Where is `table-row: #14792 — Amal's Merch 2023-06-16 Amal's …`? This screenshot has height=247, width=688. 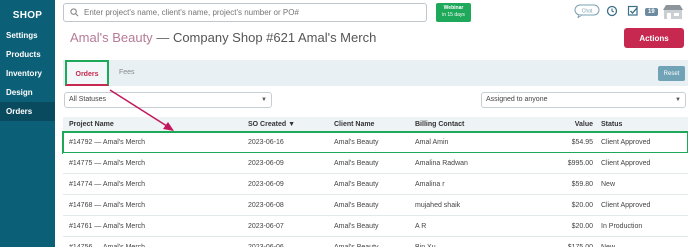
table-row: #14792 — Amal's Merch 2023-06-16 Amal's … is located at coordinates (375, 142).